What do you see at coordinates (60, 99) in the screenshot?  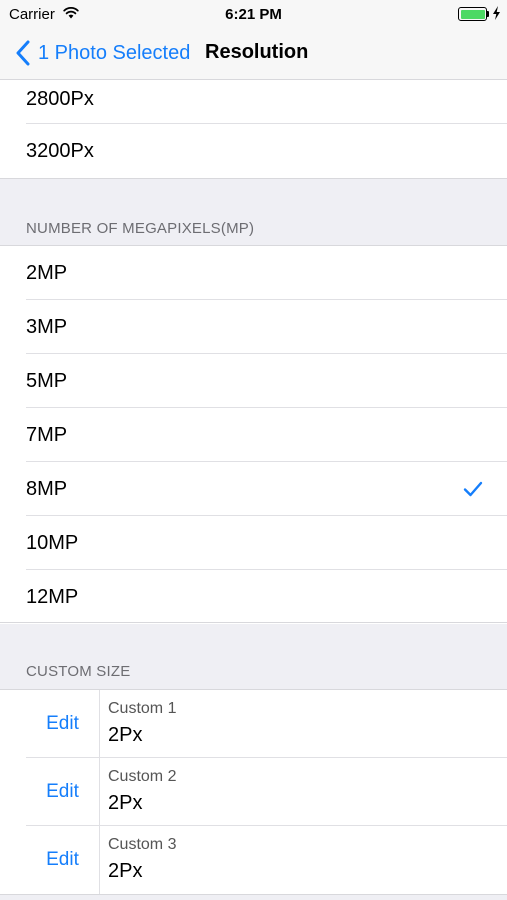 I see `list-item-label: 2800Px` at bounding box center [60, 99].